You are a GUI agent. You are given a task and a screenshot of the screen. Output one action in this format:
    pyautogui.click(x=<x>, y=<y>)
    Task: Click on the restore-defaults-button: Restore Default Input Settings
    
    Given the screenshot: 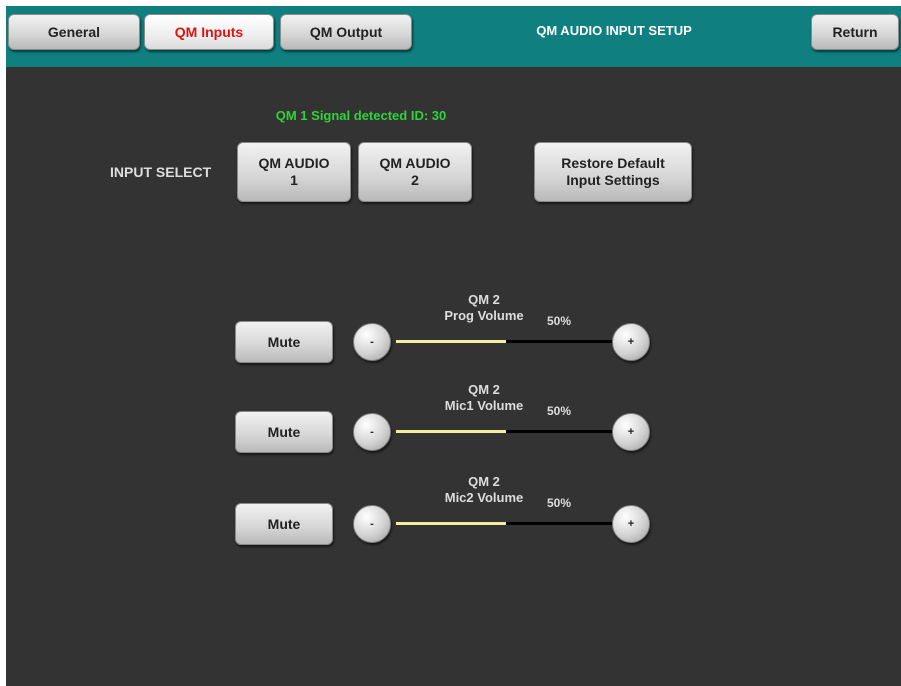 What is the action you would take?
    pyautogui.click(x=613, y=172)
    